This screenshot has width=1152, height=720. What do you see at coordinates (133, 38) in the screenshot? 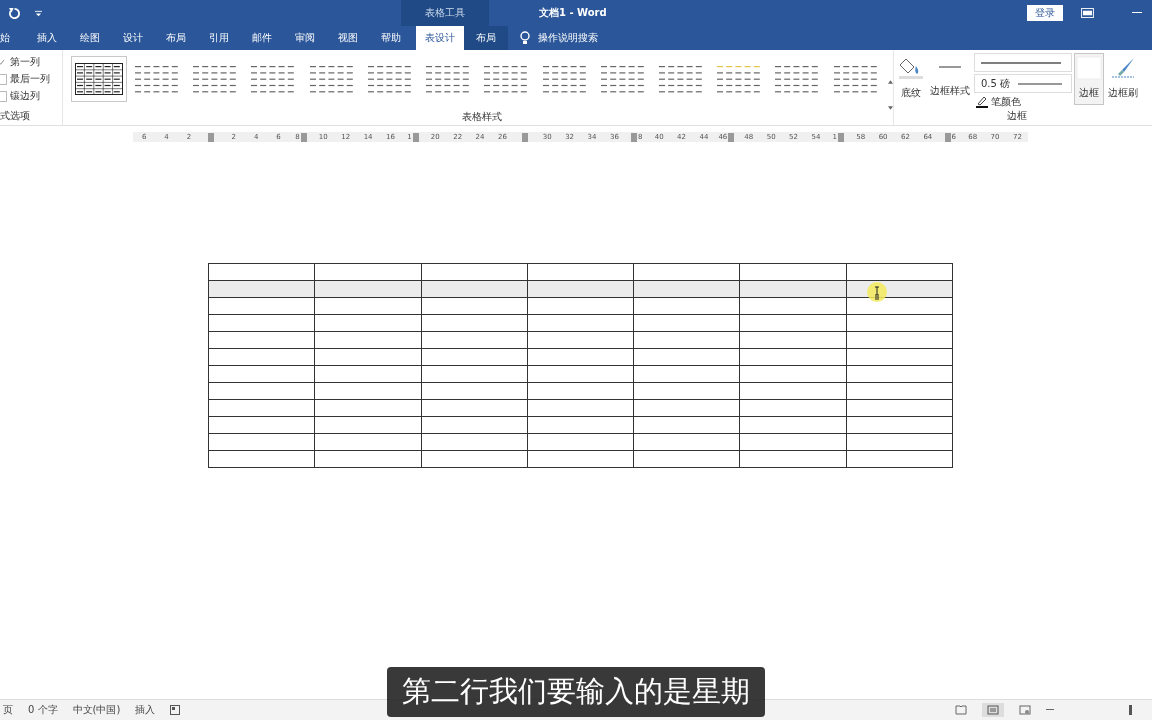
I see `ribbon-tab: 设计` at bounding box center [133, 38].